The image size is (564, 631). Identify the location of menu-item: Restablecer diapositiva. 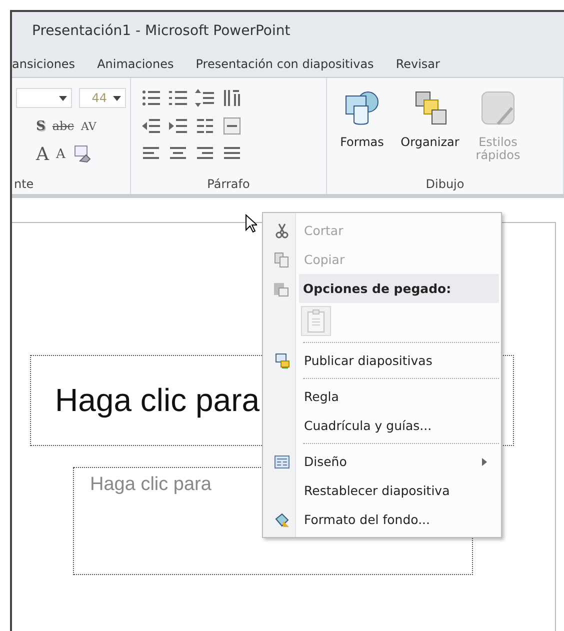
(382, 490).